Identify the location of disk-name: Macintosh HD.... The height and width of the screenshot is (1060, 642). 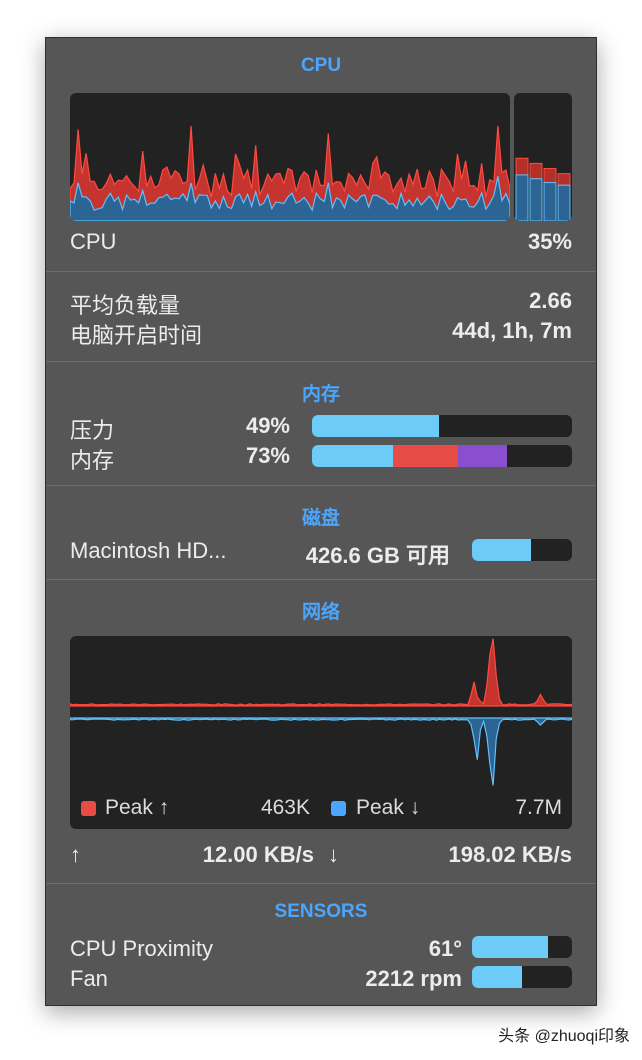
(148, 550).